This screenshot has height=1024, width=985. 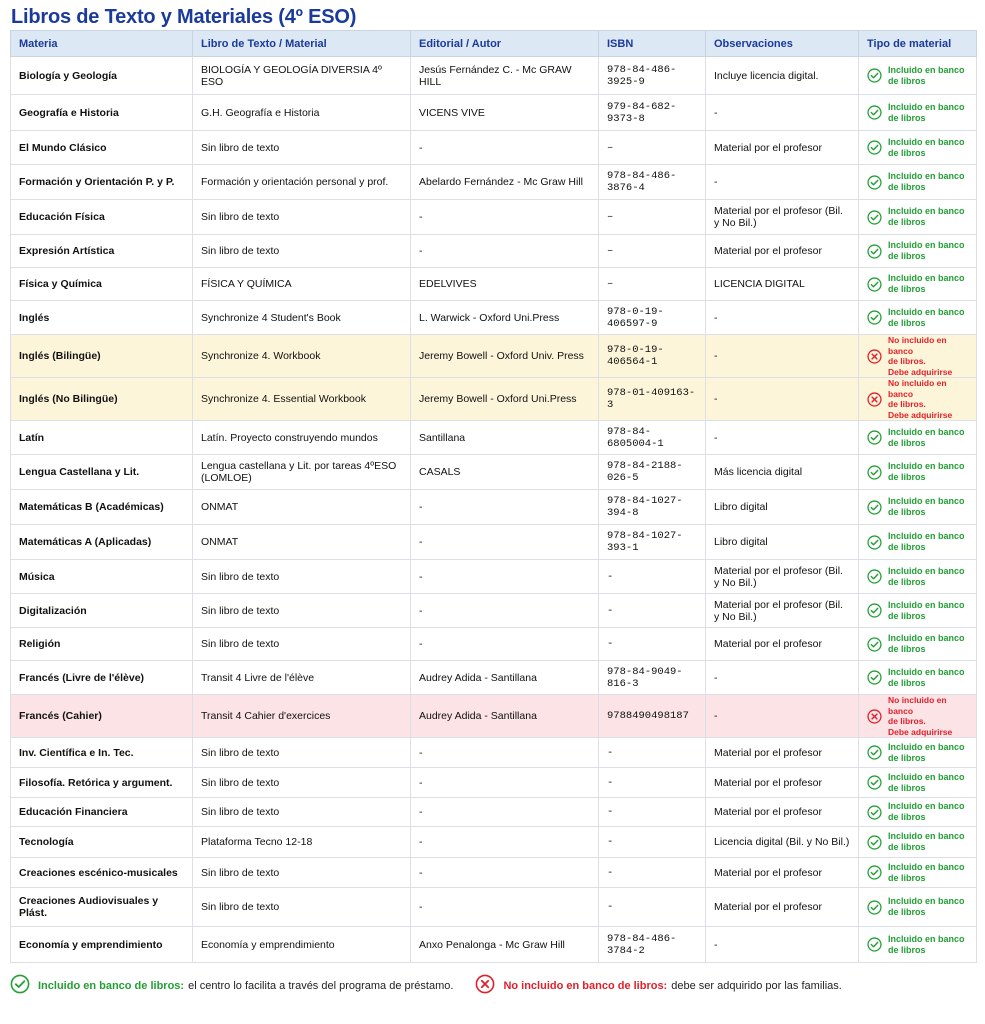 I want to click on cell-materia: Expresión Artística, so click(x=101, y=251).